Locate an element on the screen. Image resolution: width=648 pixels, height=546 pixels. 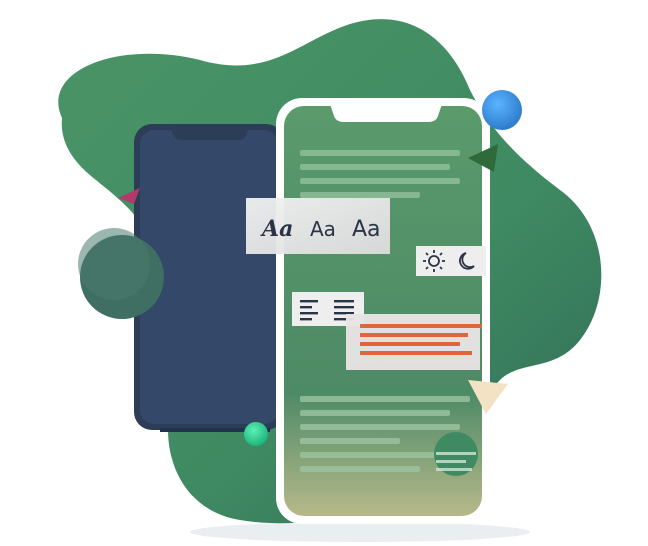
ground-shadow is located at coordinates (360, 532).